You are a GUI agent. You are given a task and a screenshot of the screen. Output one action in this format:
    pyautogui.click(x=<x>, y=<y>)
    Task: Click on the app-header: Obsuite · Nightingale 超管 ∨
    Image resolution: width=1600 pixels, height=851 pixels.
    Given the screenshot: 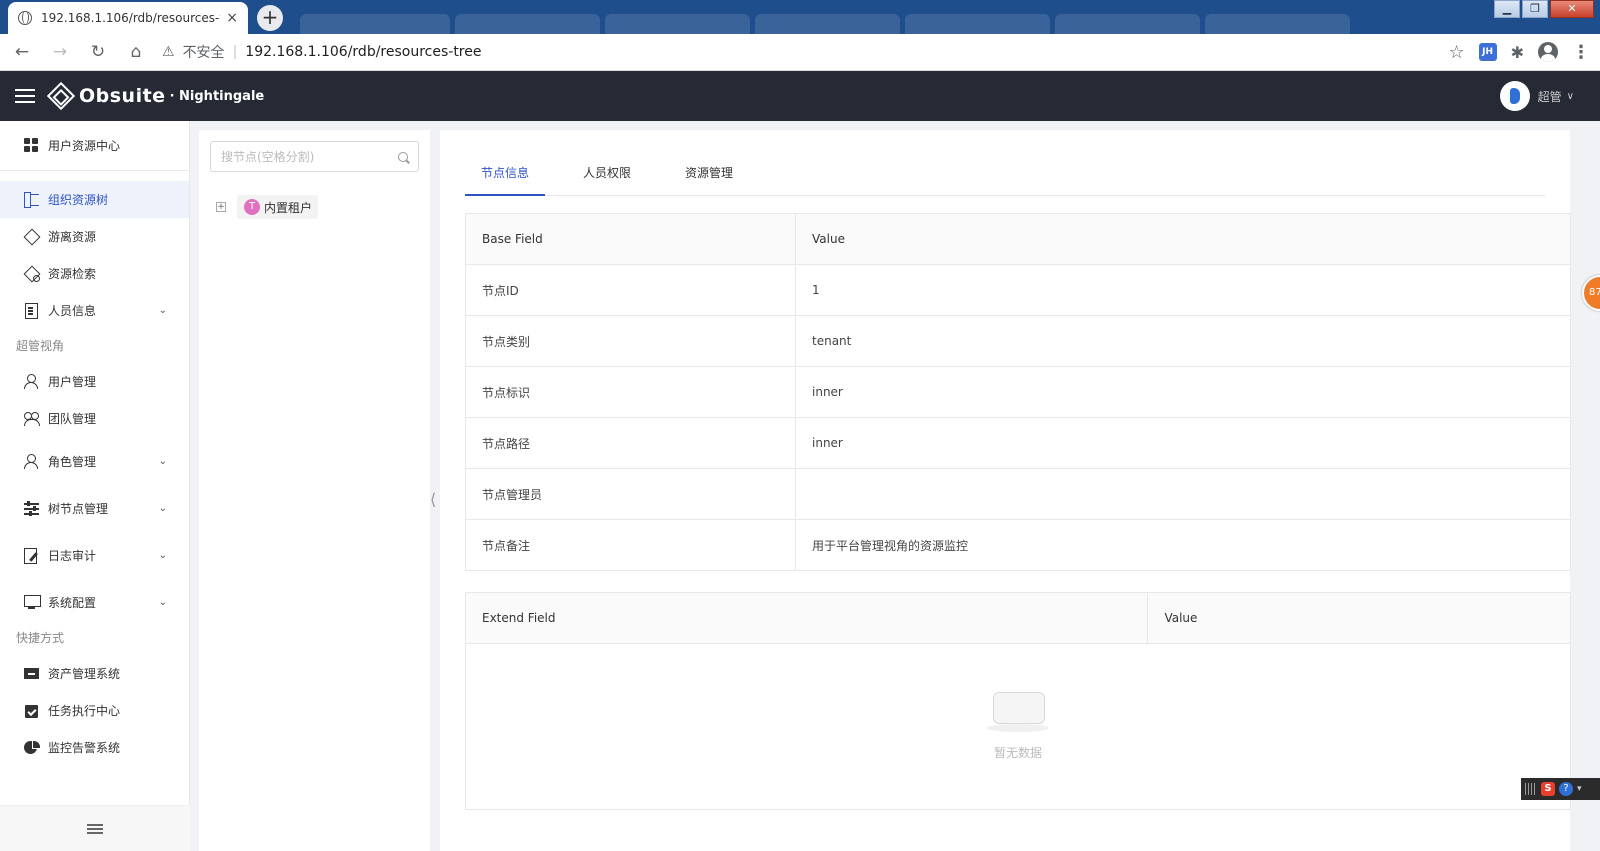 What is the action you would take?
    pyautogui.click(x=800, y=96)
    